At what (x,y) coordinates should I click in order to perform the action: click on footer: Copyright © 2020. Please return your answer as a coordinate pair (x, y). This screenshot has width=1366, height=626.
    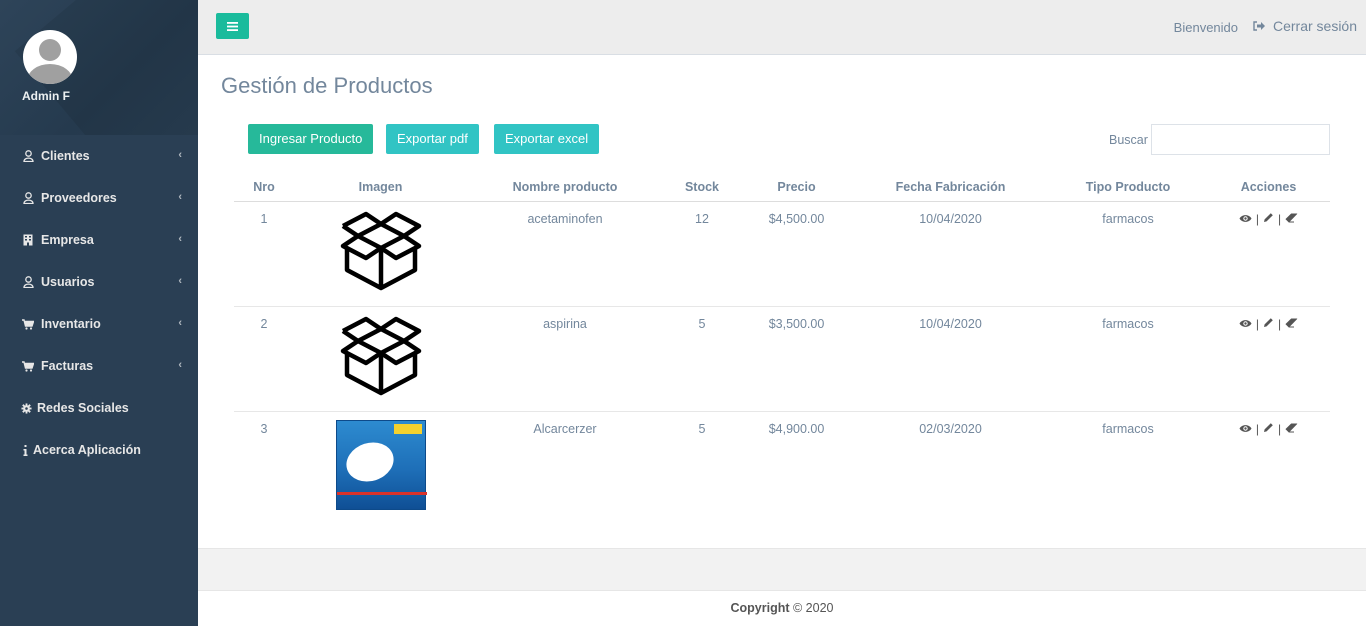
    Looking at the image, I should click on (782, 608).